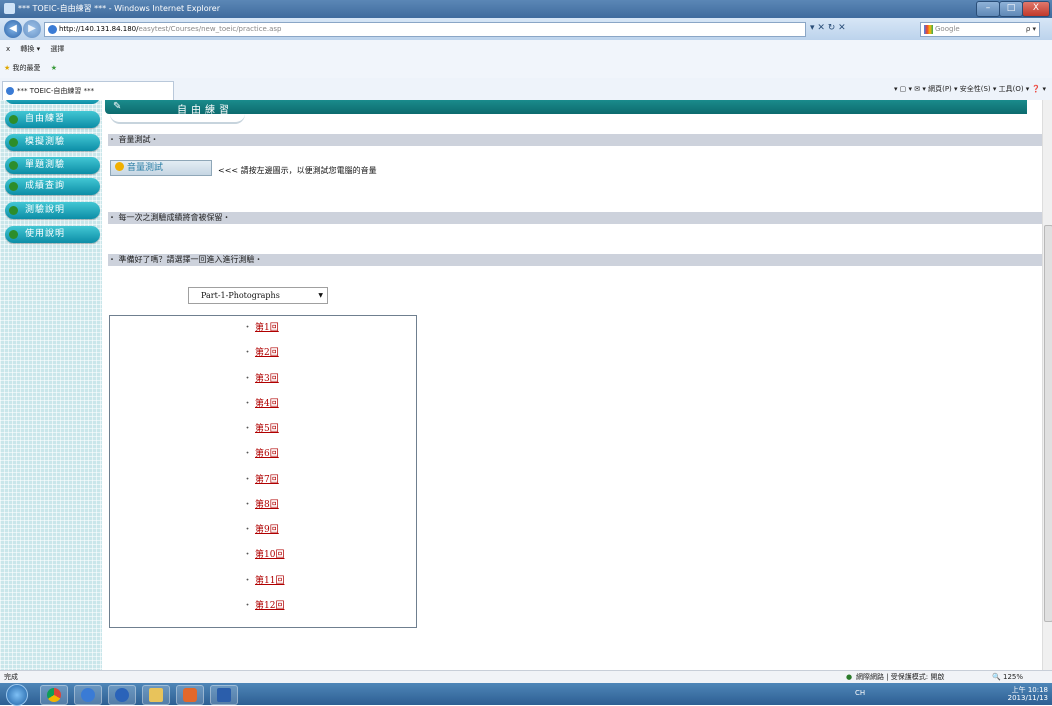 Image resolution: width=1052 pixels, height=706 pixels. Describe the element at coordinates (263, 579) in the screenshot. I see `round-link: ・第11回` at that location.